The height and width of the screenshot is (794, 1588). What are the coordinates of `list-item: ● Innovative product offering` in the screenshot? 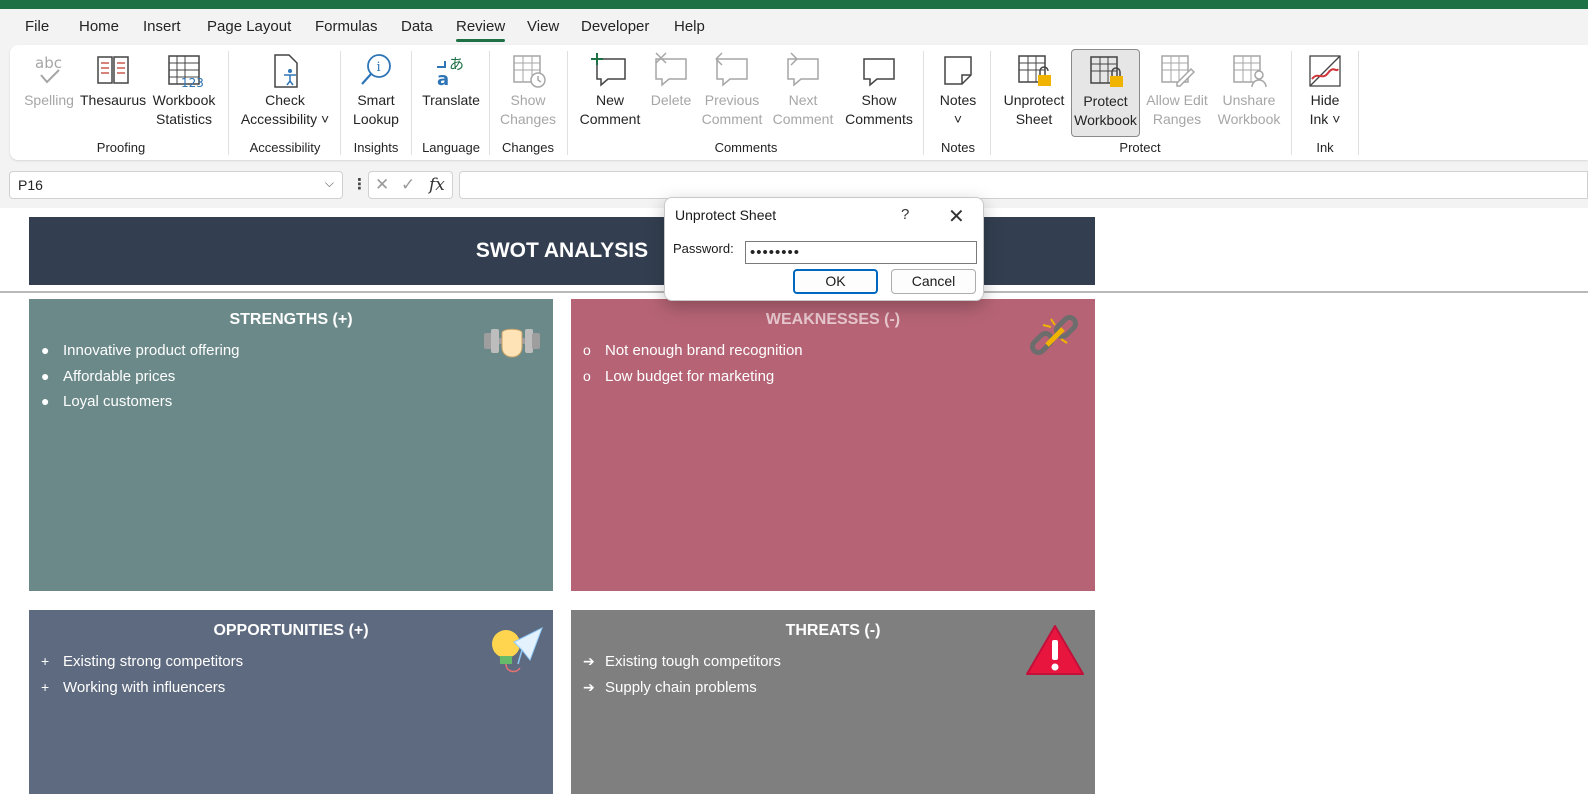 It's located at (140, 350).